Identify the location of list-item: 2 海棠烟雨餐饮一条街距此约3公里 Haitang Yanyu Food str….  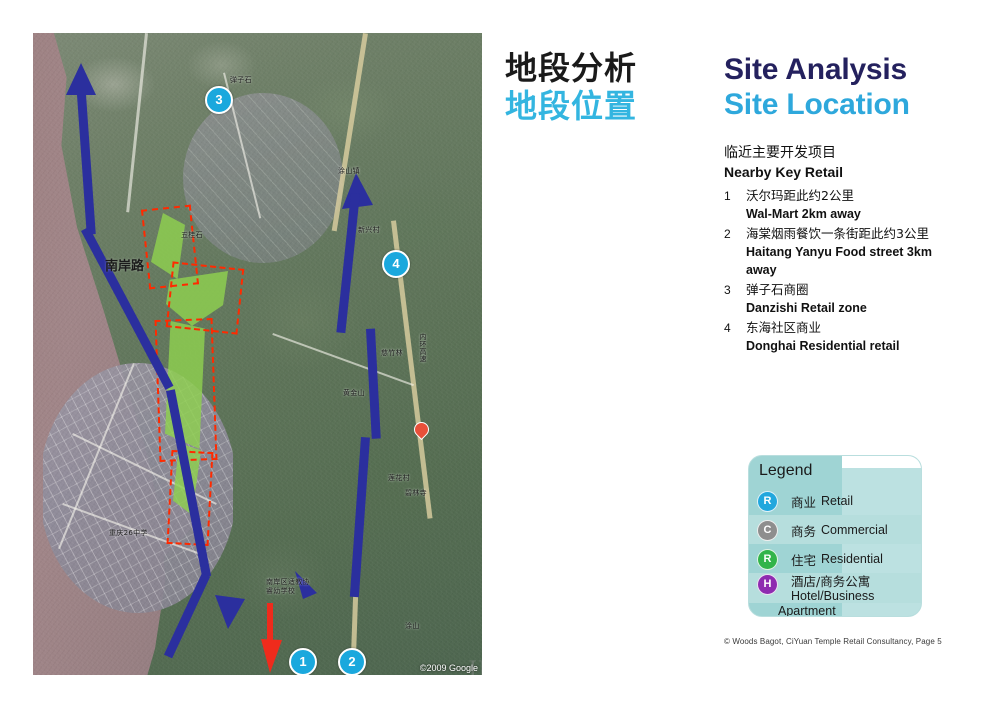
(840, 252).